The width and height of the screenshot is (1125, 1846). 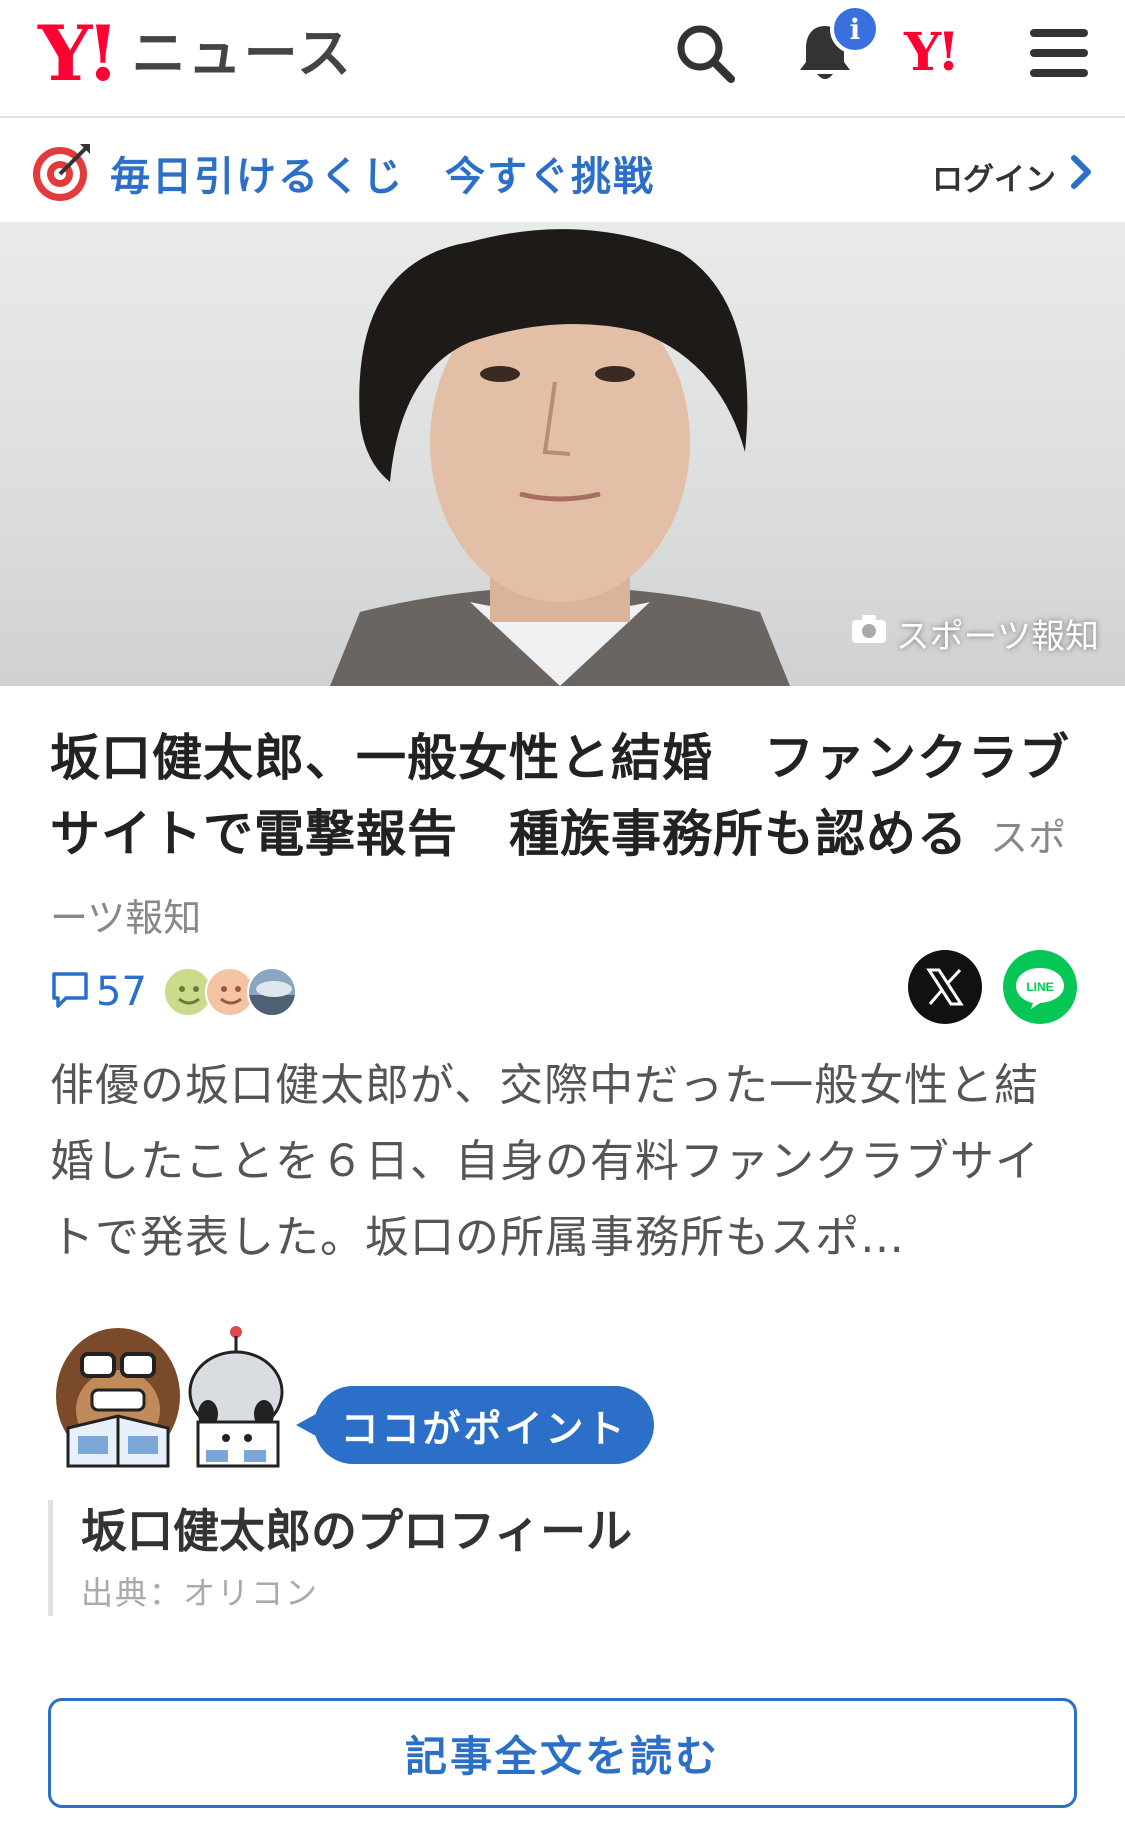 I want to click on svg-text: LINE, so click(x=1039, y=987).